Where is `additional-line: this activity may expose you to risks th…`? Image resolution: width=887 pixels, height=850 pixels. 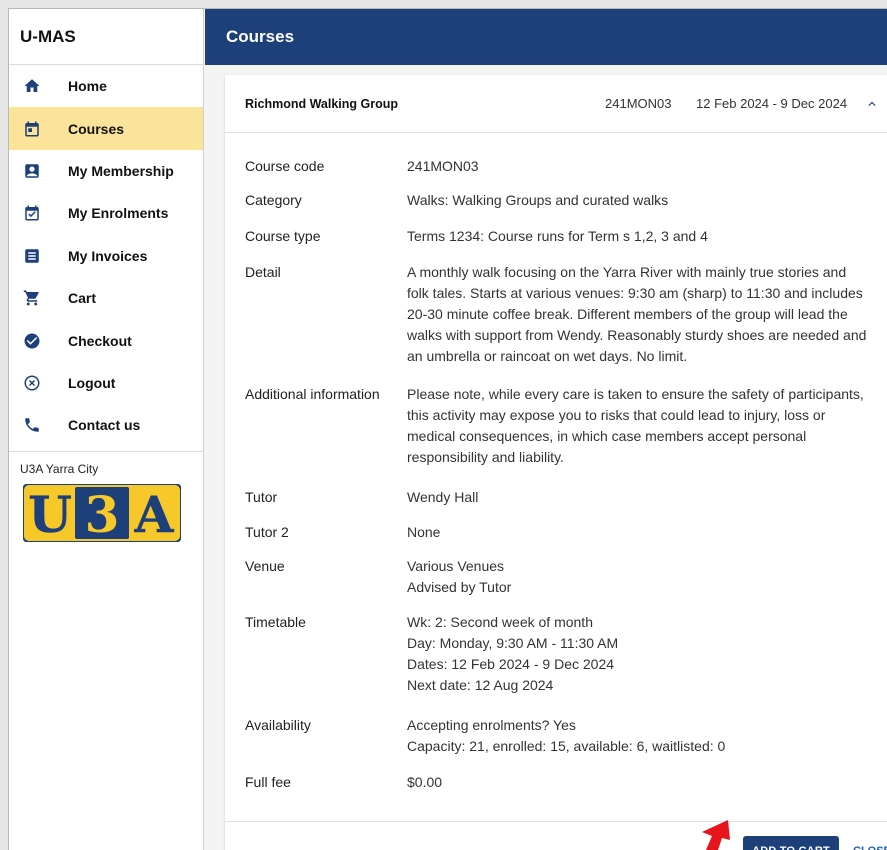
additional-line: this activity may expose you to risks th… is located at coordinates (616, 415).